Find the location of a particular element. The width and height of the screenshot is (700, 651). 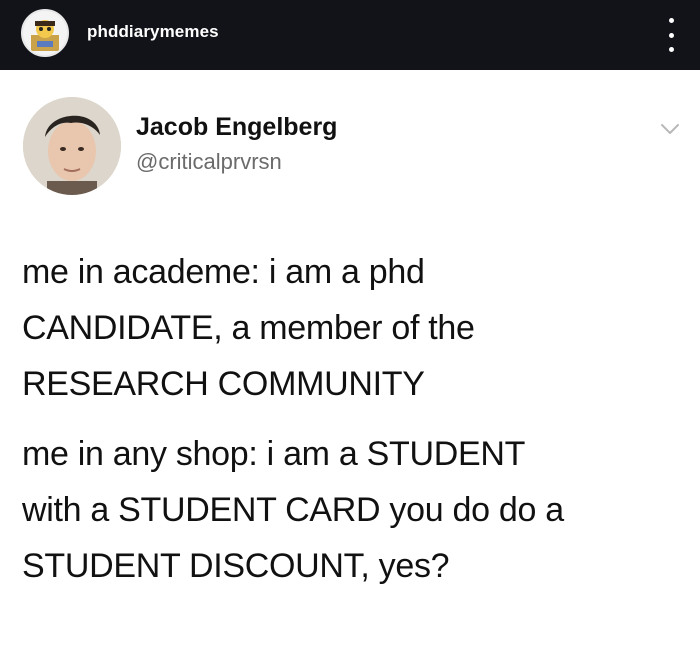

more-vertical-icon is located at coordinates (671, 35).